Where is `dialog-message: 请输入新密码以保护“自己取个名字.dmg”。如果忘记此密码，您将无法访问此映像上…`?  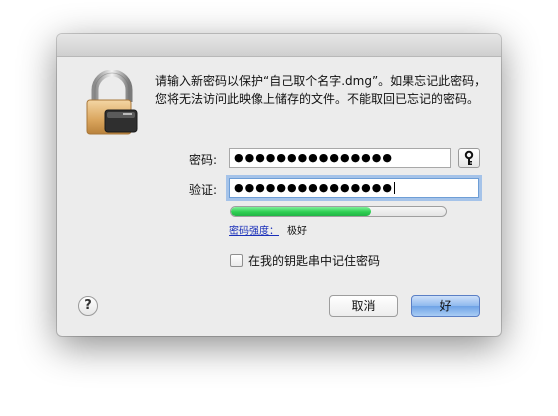
dialog-message: 请输入新密码以保护“自己取个名字.dmg”。如果忘记此密码，您将无法访问此映像上… is located at coordinates (321, 90).